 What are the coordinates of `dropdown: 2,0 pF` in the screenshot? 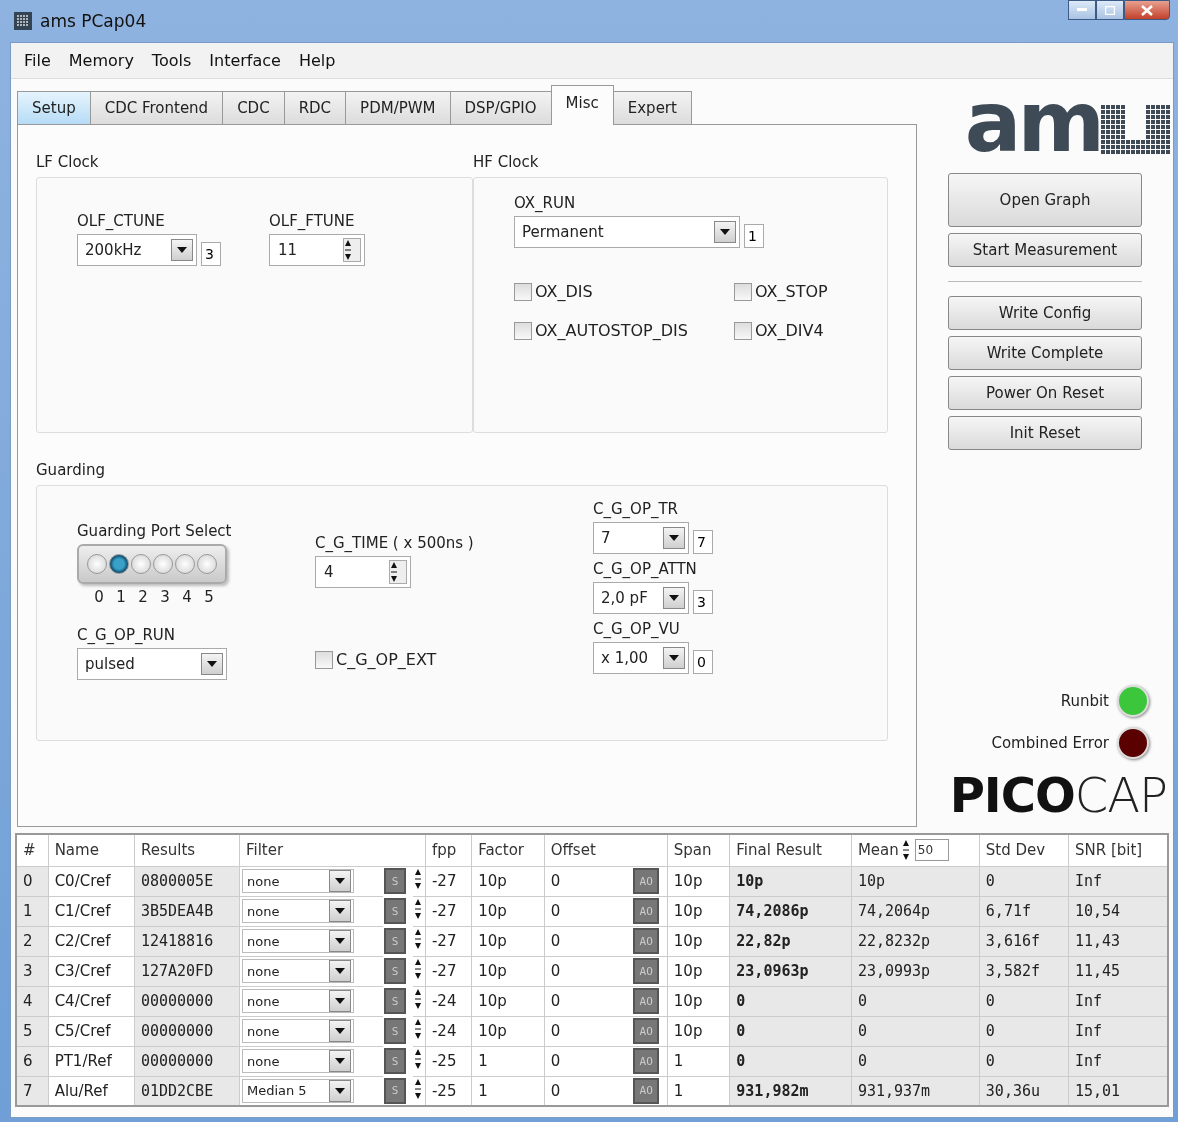 It's located at (641, 598).